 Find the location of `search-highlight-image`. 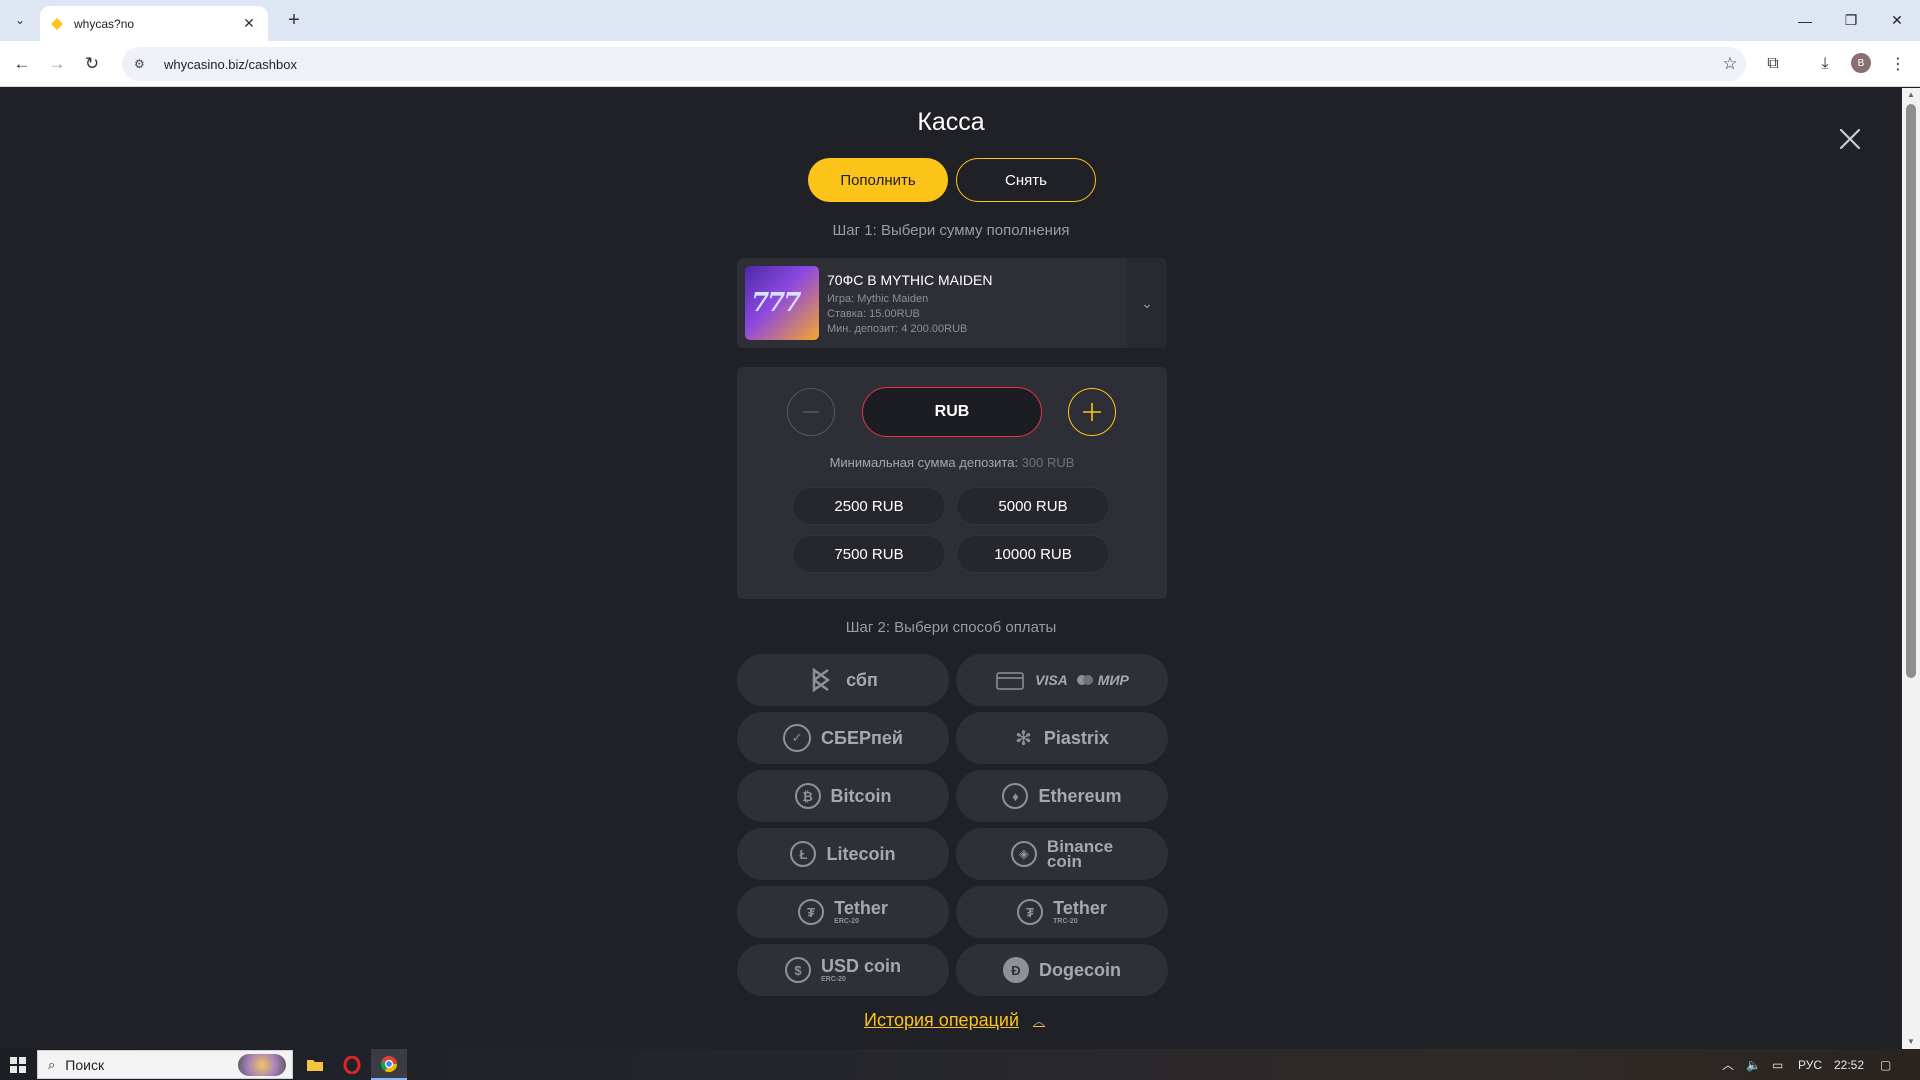

search-highlight-image is located at coordinates (262, 1064).